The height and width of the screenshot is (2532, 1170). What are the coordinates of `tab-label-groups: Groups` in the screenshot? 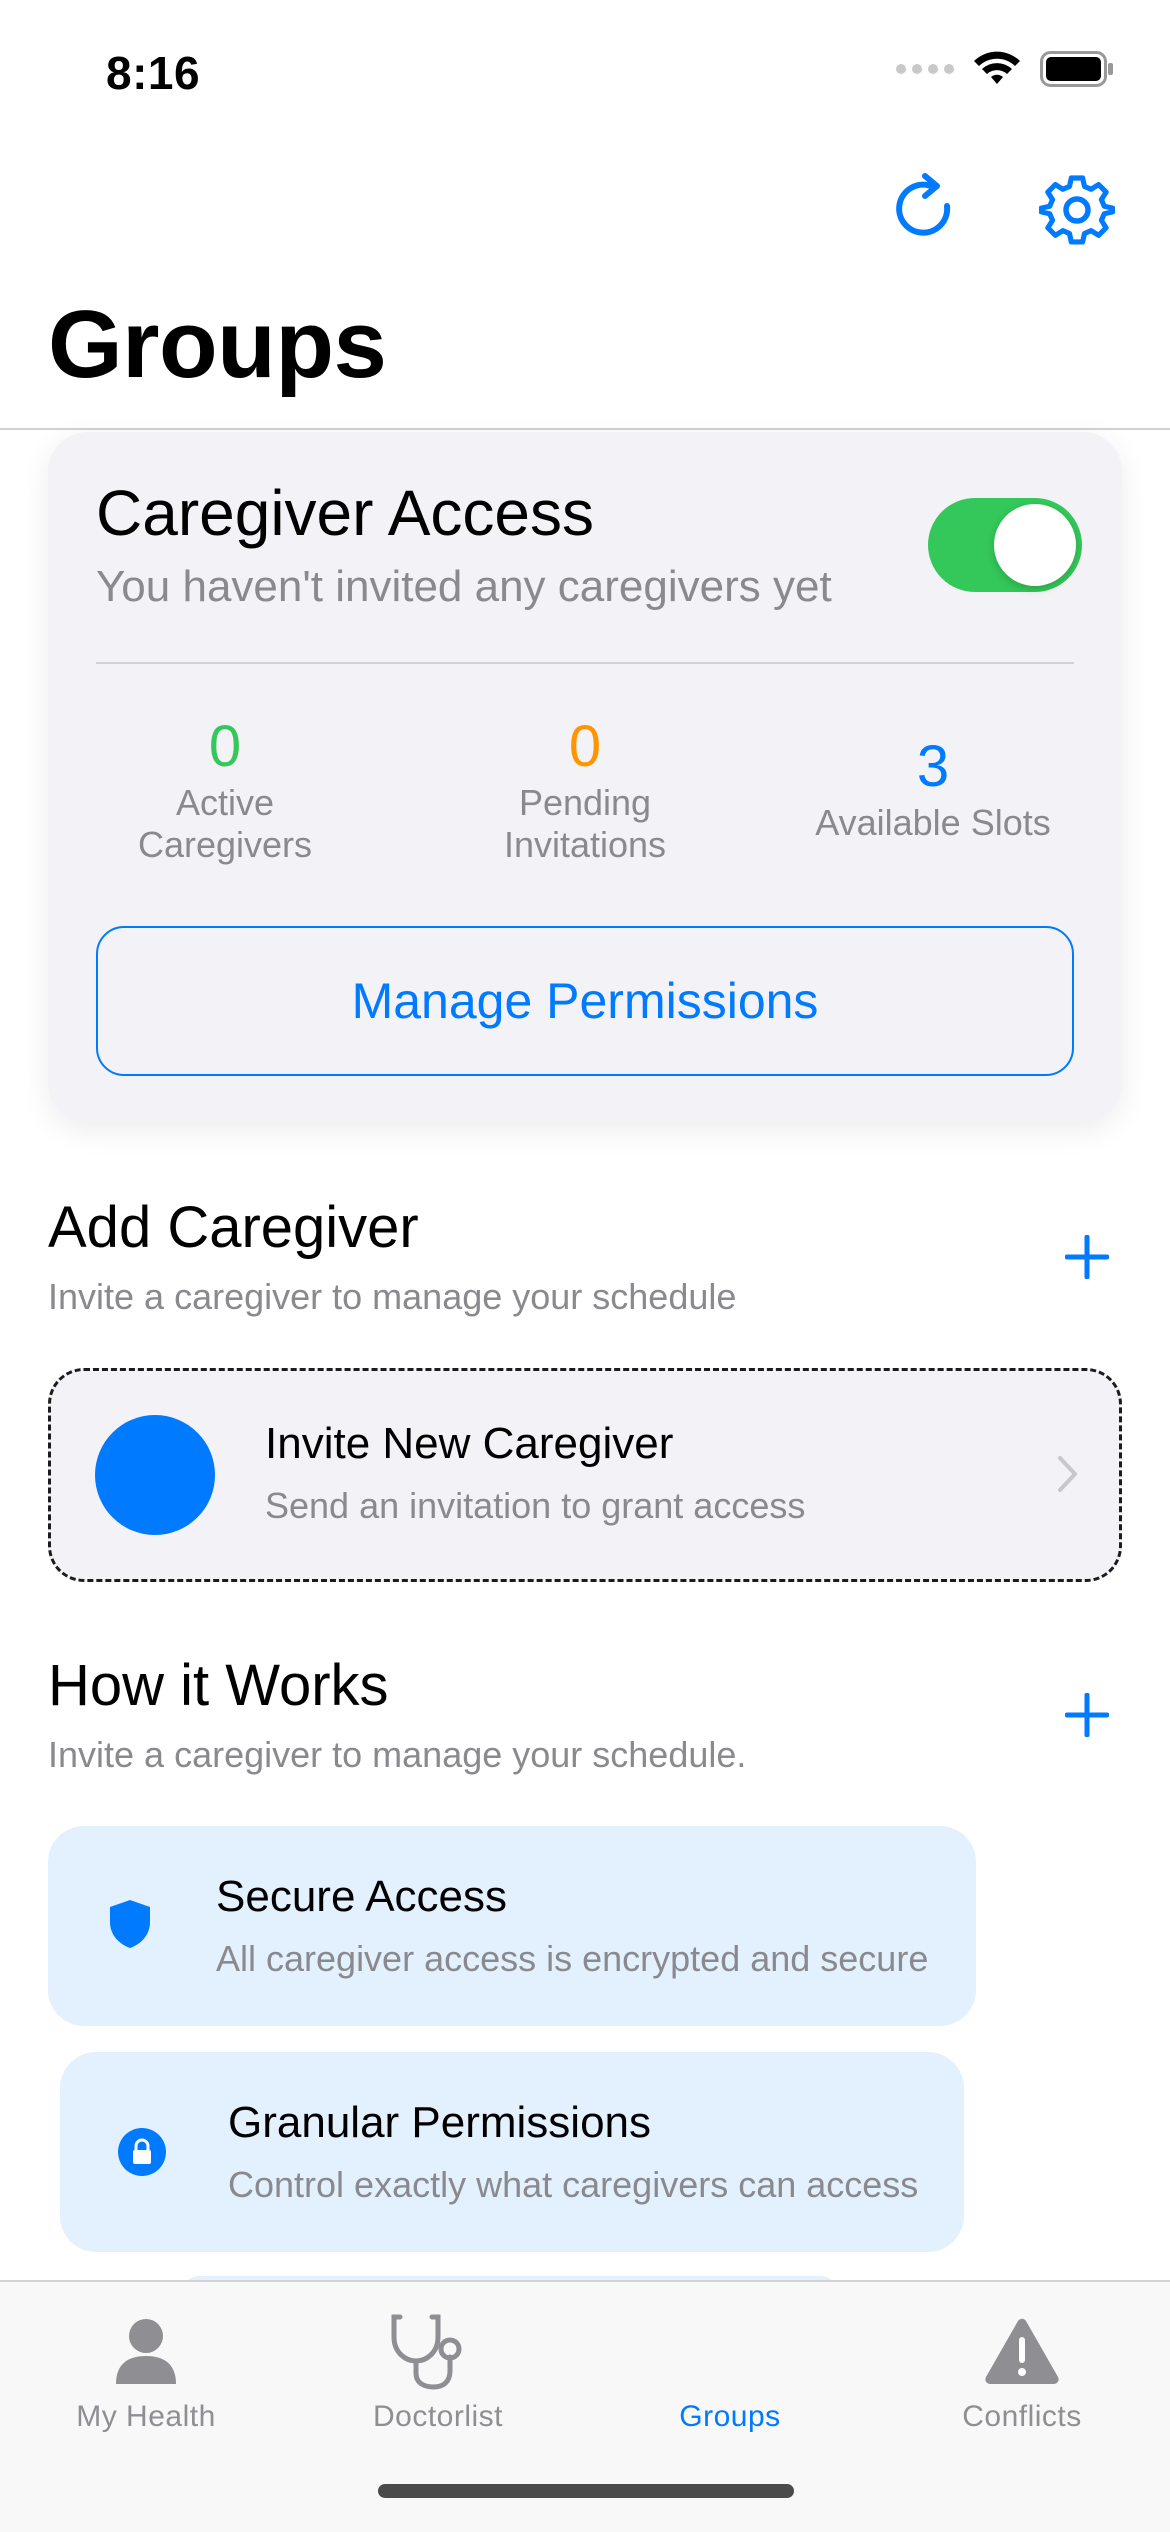 It's located at (730, 2416).